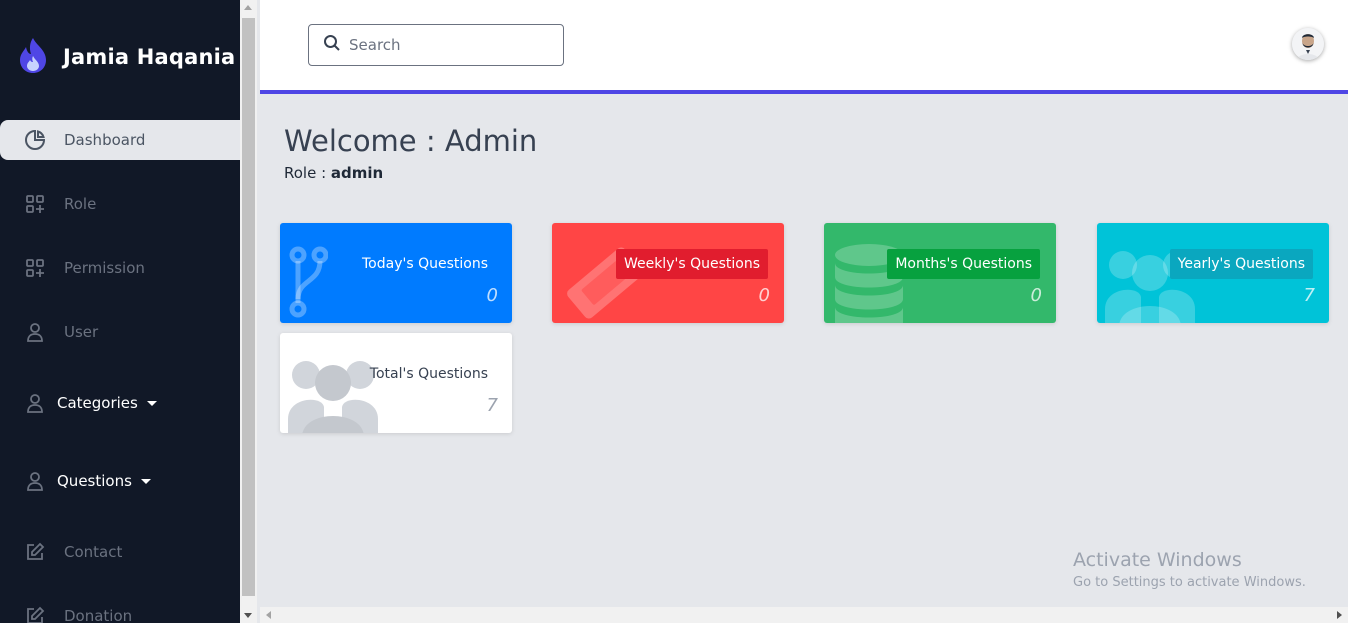  I want to click on search-input, so click(449, 45).